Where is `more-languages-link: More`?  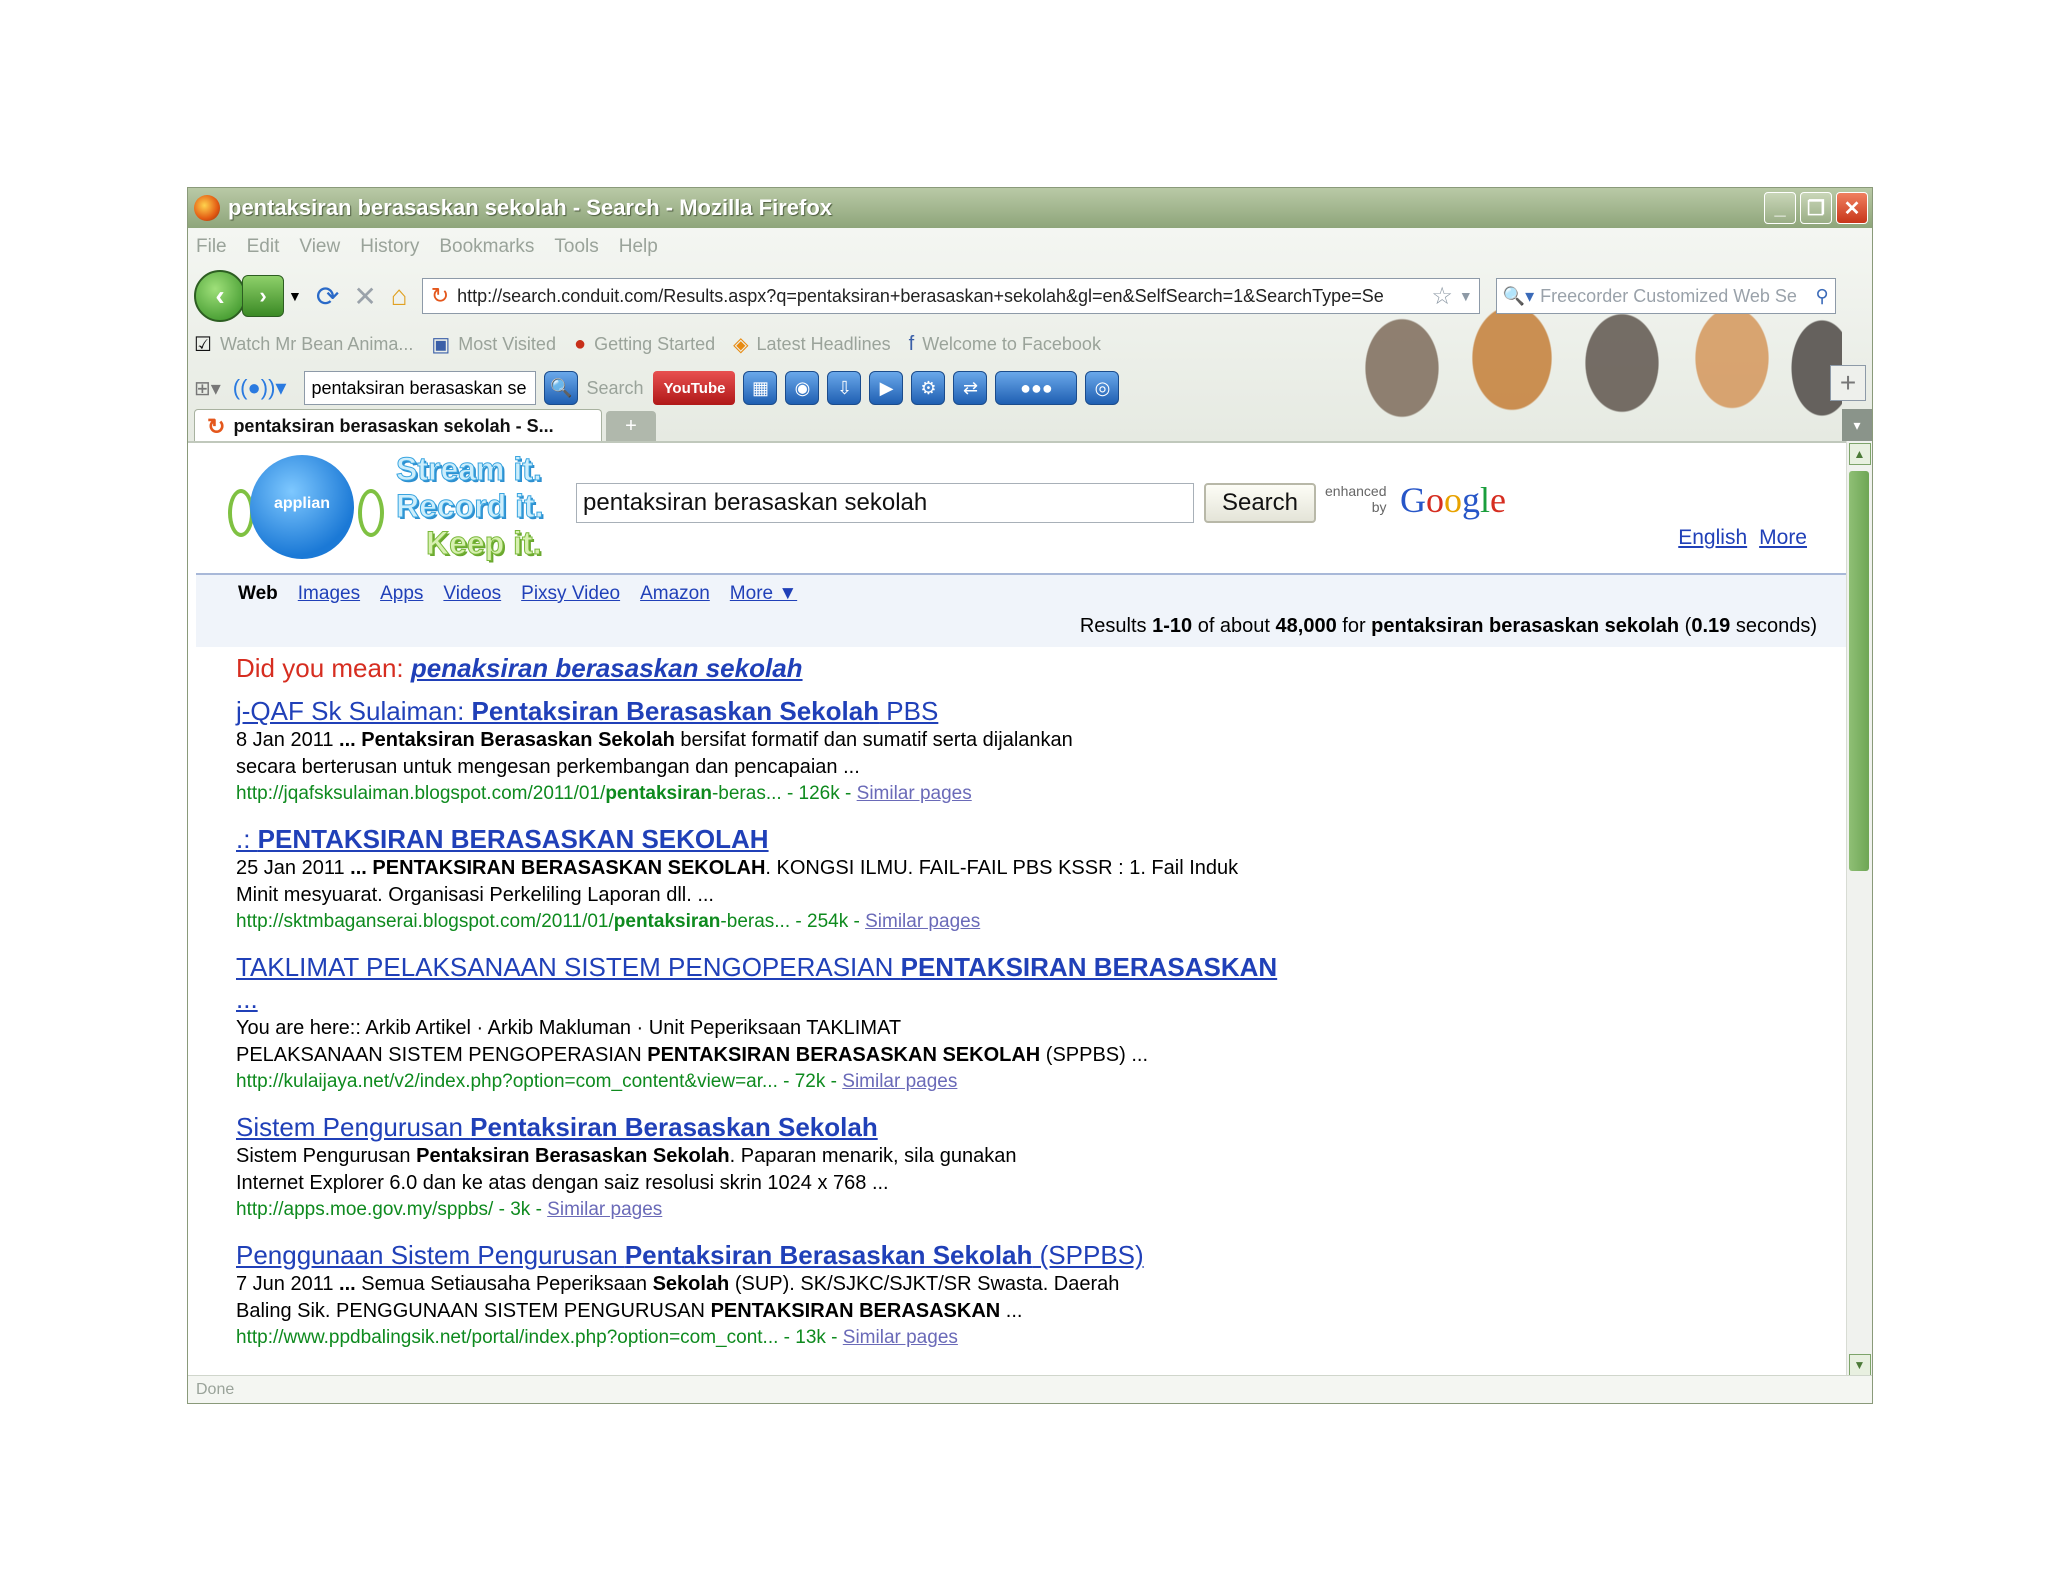 more-languages-link: More is located at coordinates (1783, 538).